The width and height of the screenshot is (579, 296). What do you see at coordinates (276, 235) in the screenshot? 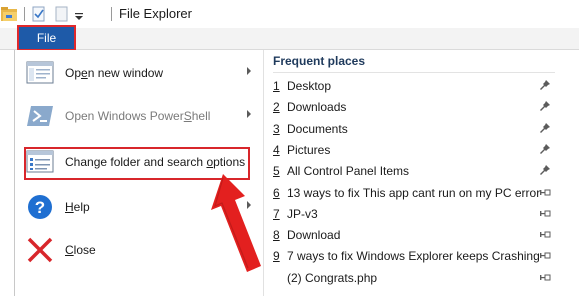
I see `item-number: 8` at bounding box center [276, 235].